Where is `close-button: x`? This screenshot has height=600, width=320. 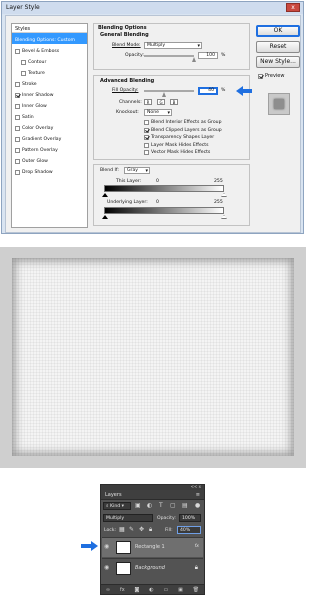
close-button: x is located at coordinates (293, 7).